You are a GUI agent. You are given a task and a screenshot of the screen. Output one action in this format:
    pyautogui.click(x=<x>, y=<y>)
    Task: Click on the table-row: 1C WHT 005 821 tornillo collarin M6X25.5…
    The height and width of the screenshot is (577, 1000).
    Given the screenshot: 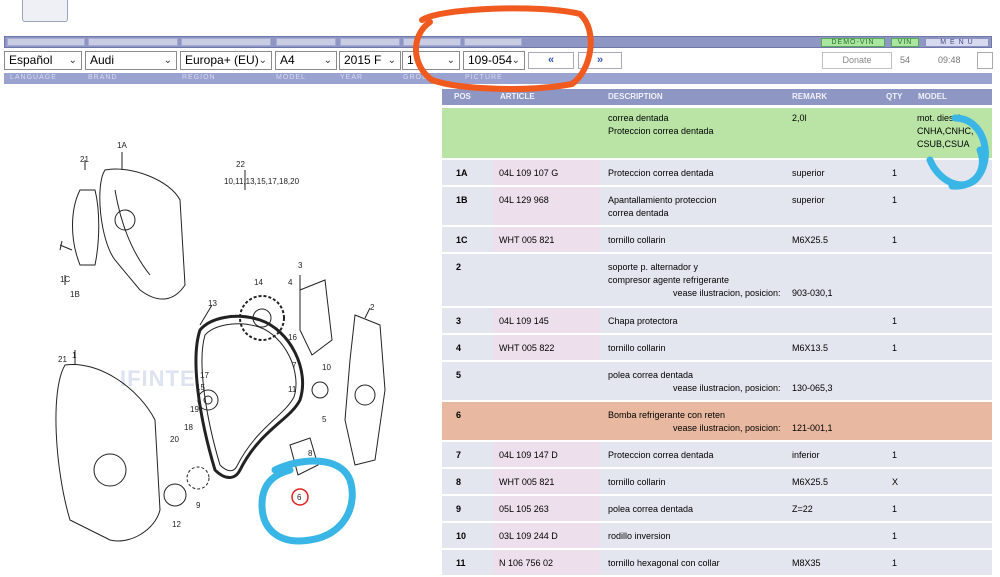 What is the action you would take?
    pyautogui.click(x=717, y=240)
    